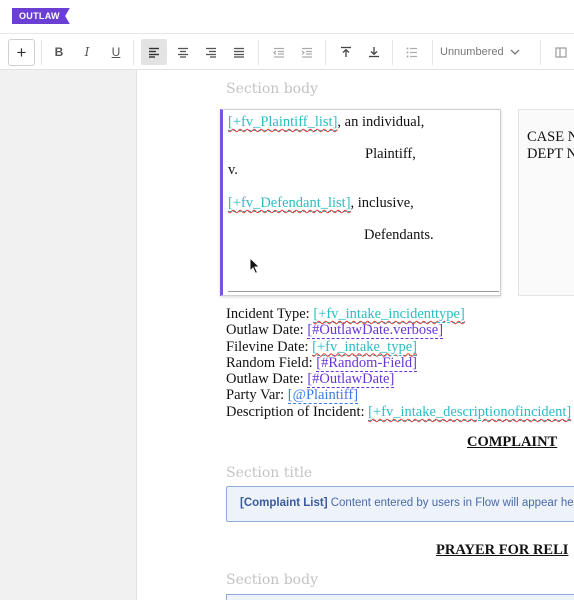 This screenshot has height=600, width=574. I want to click on outdent-button, so click(279, 52).